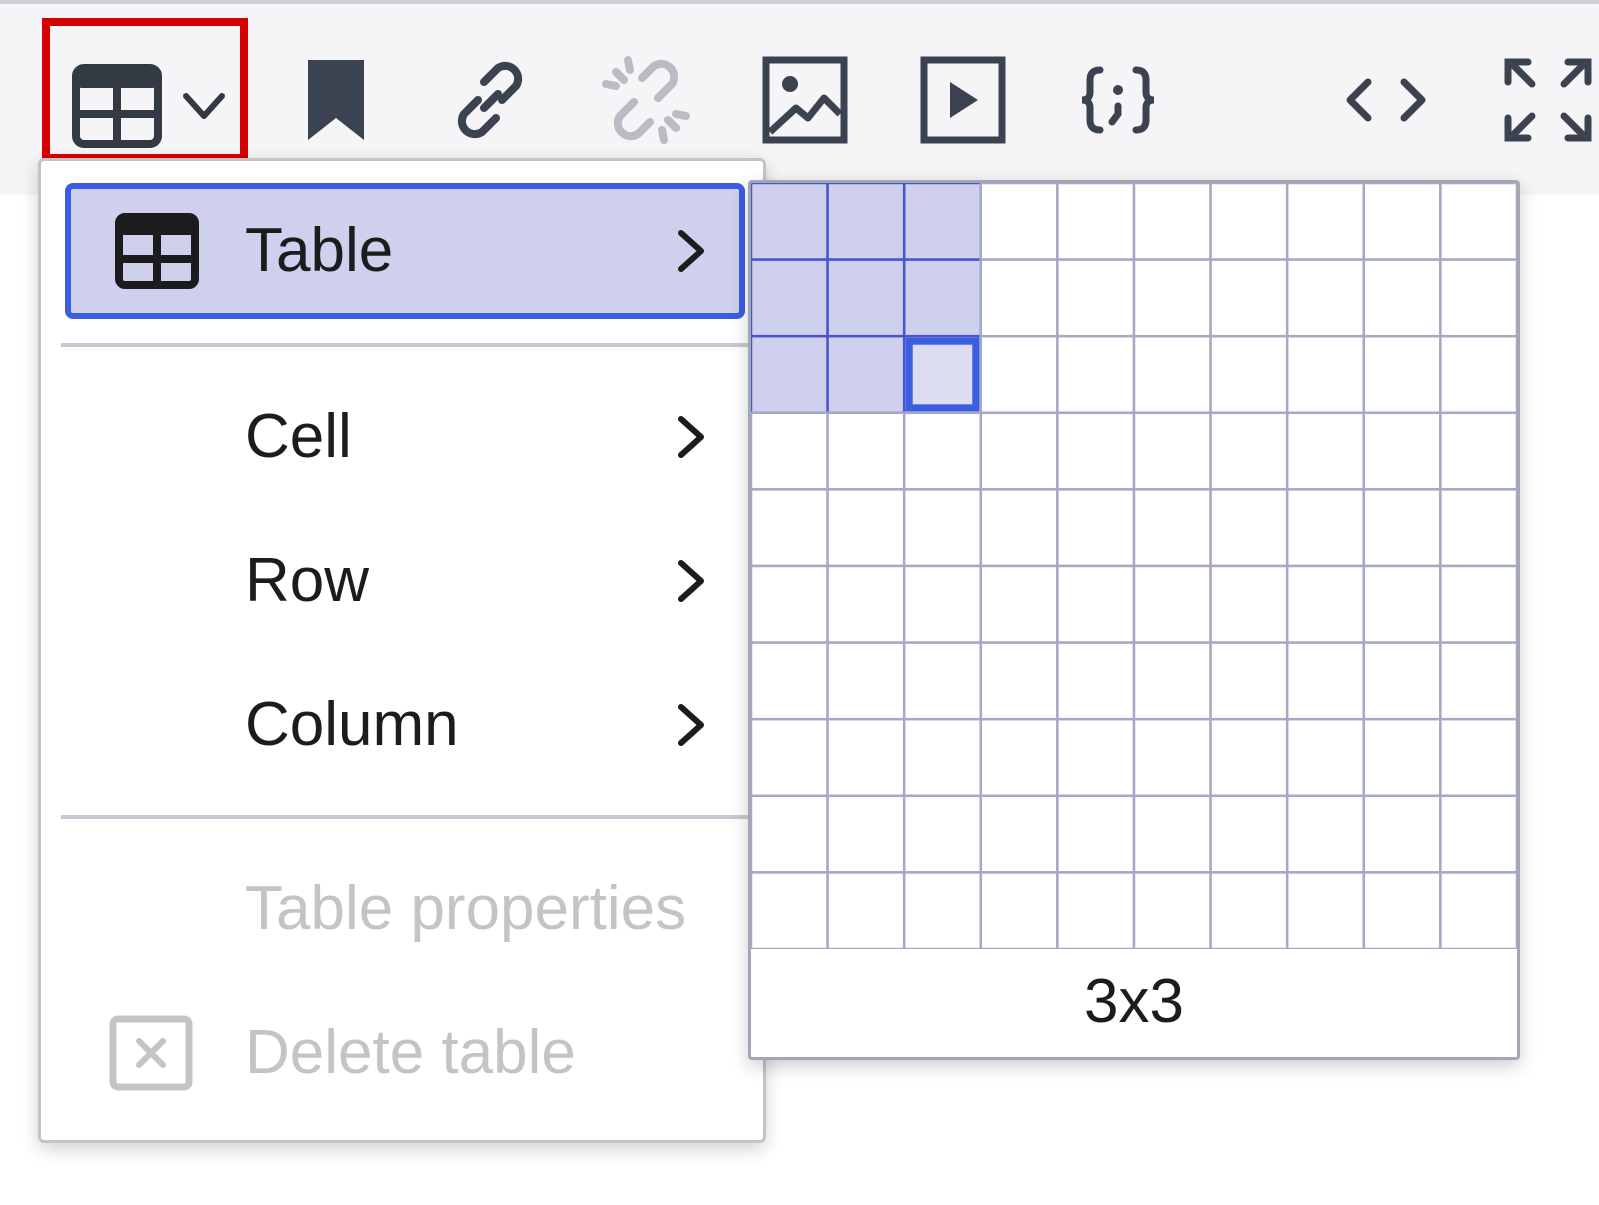 The image size is (1599, 1205). Describe the element at coordinates (405, 725) in the screenshot. I see `menu-item-column: Column` at that location.